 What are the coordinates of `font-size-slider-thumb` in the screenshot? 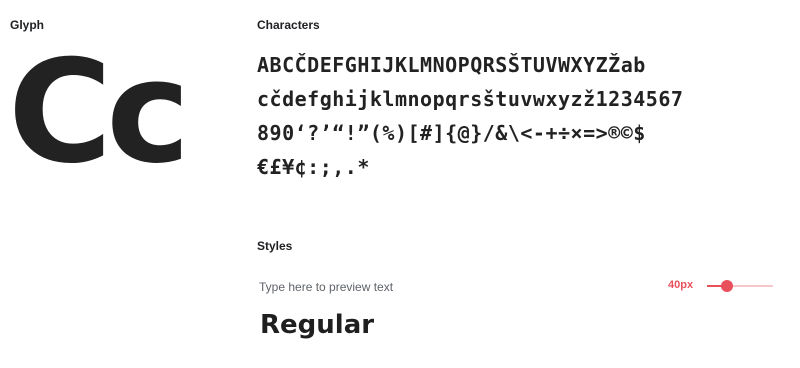 It's located at (727, 286).